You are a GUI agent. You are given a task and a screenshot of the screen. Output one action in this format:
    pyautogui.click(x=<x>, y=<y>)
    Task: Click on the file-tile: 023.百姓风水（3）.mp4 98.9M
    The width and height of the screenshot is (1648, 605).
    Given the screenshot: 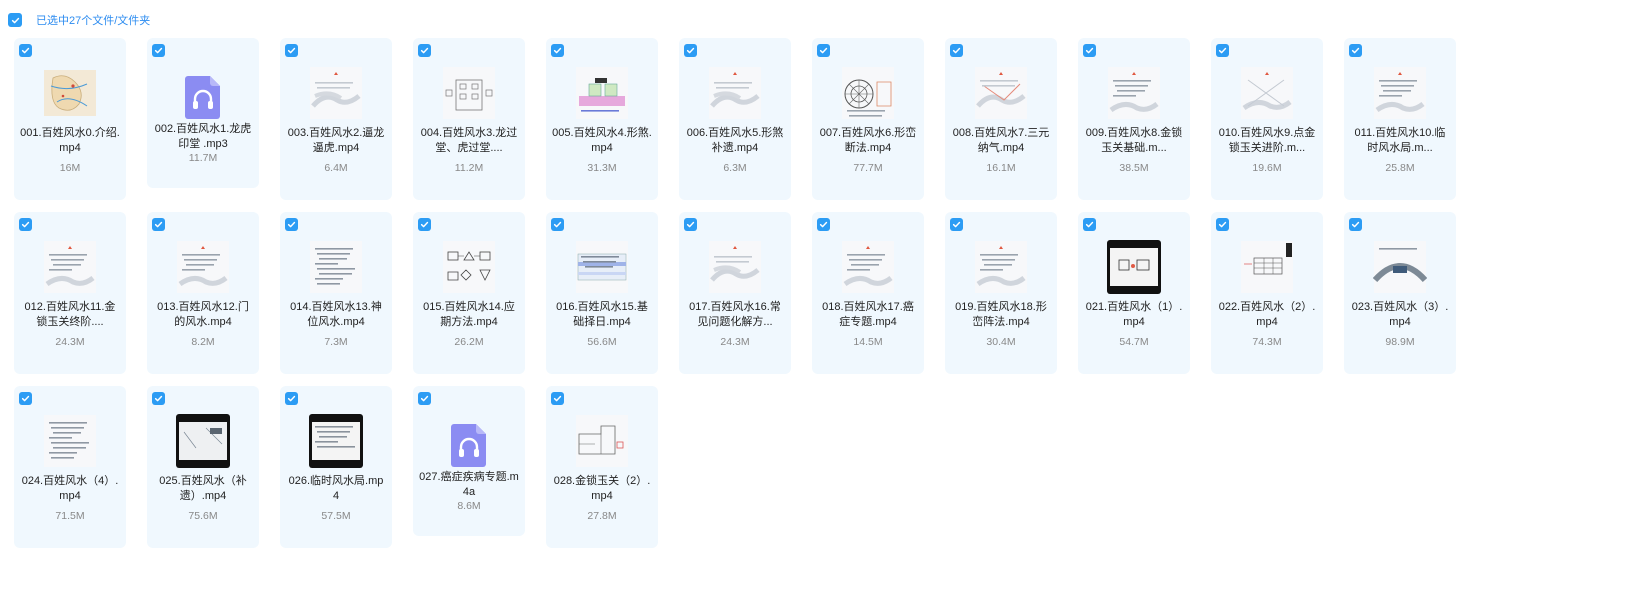 What is the action you would take?
    pyautogui.click(x=1400, y=293)
    